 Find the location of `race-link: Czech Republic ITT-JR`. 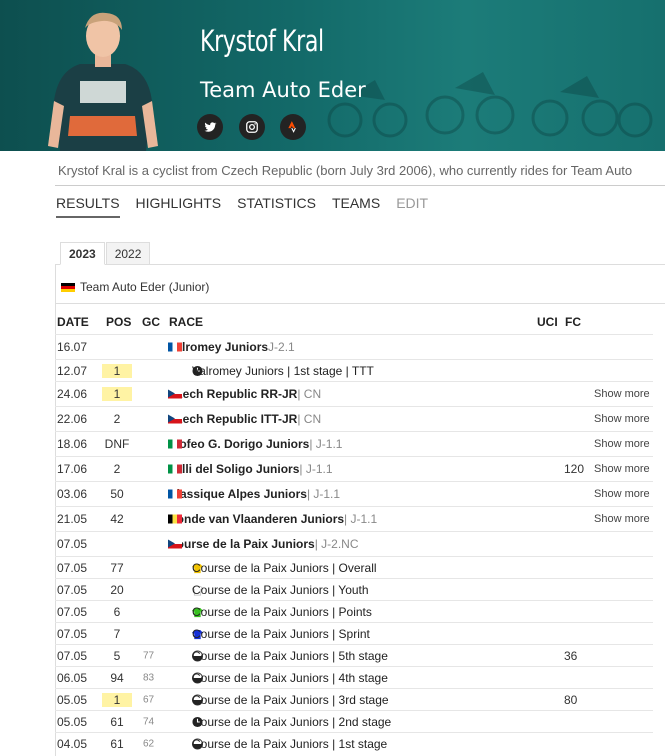

race-link: Czech Republic ITT-JR is located at coordinates (232, 419).